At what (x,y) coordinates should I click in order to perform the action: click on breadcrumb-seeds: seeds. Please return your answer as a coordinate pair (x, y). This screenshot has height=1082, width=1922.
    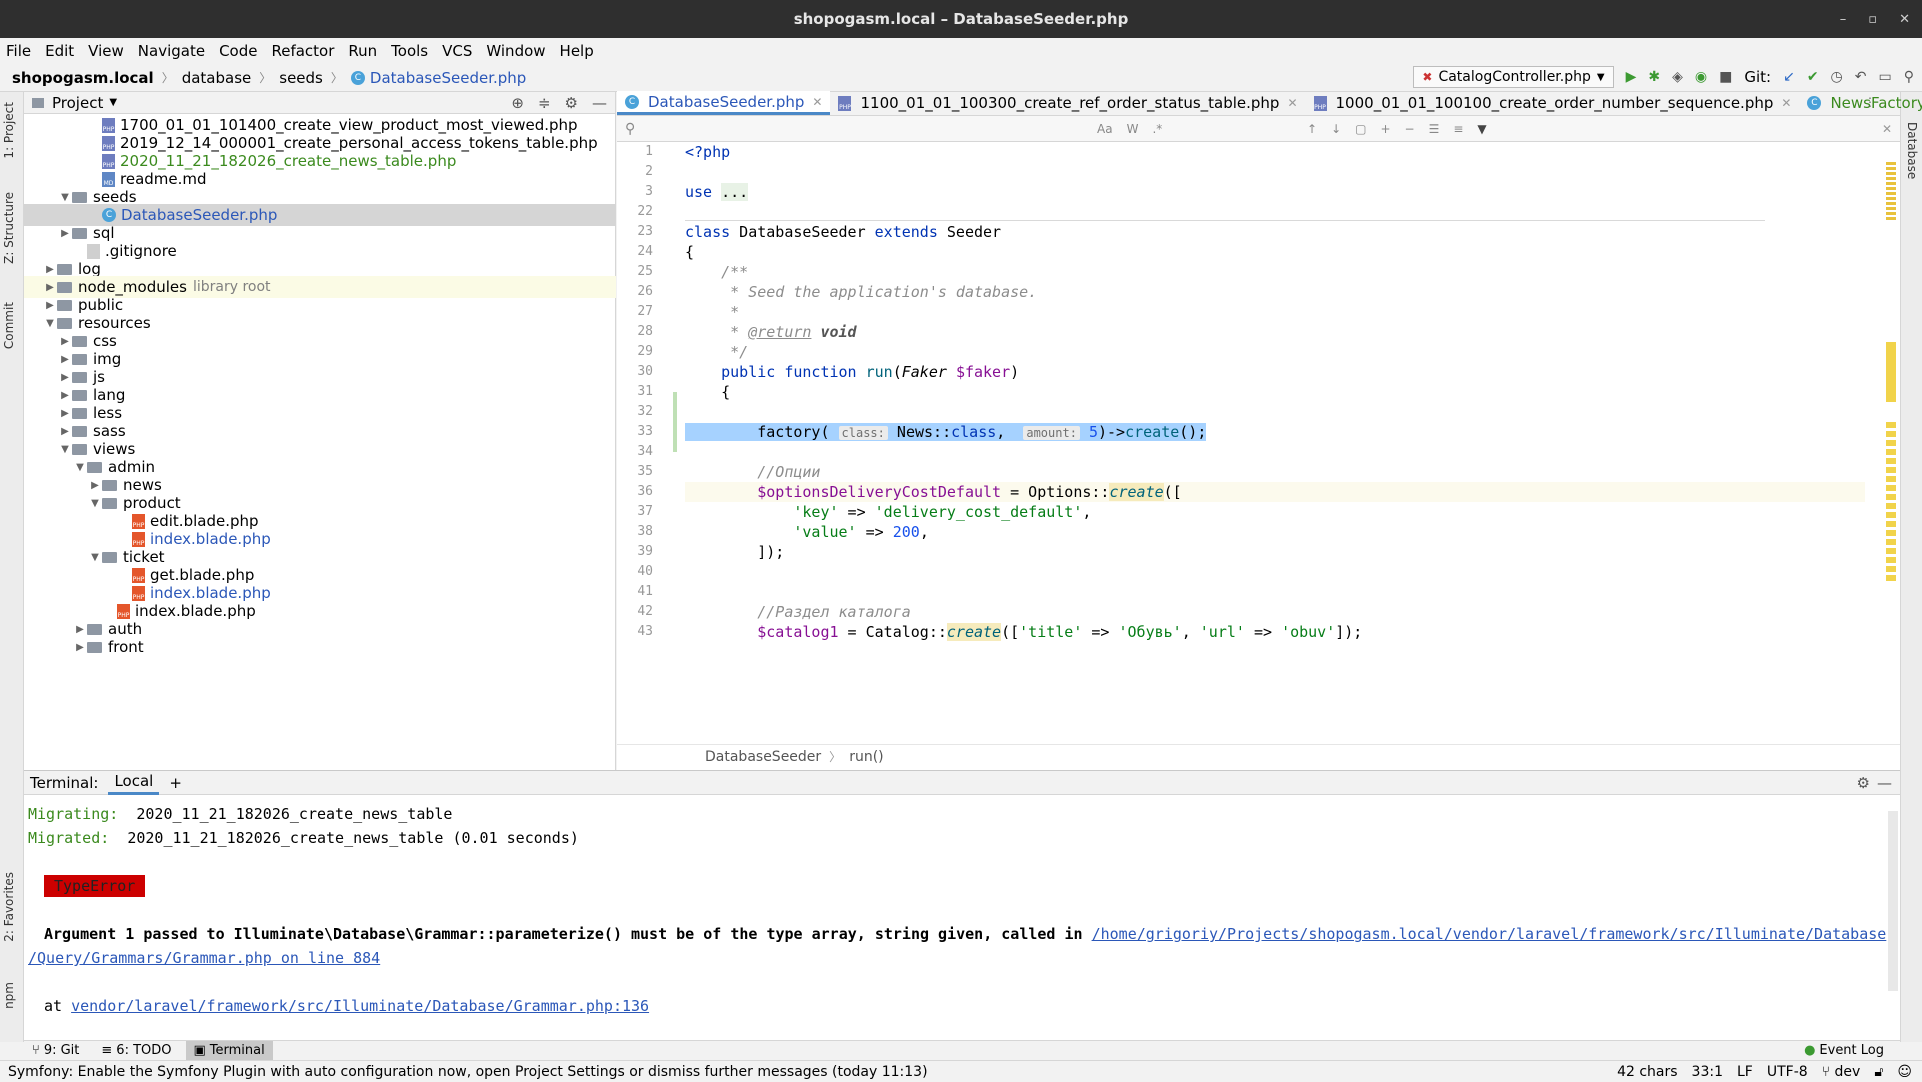
    Looking at the image, I should click on (301, 78).